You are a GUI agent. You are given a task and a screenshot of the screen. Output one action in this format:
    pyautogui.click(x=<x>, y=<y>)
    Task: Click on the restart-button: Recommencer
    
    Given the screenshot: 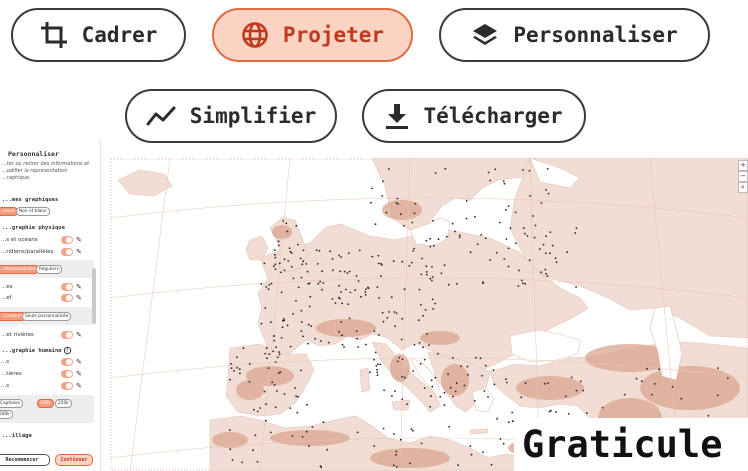 What is the action you would take?
    pyautogui.click(x=25, y=460)
    